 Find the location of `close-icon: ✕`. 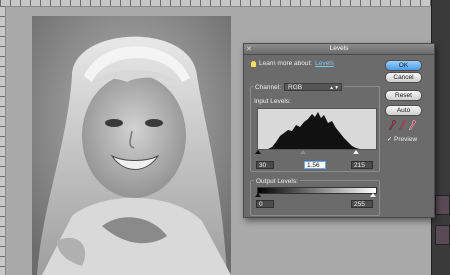

close-icon: ✕ is located at coordinates (249, 50).